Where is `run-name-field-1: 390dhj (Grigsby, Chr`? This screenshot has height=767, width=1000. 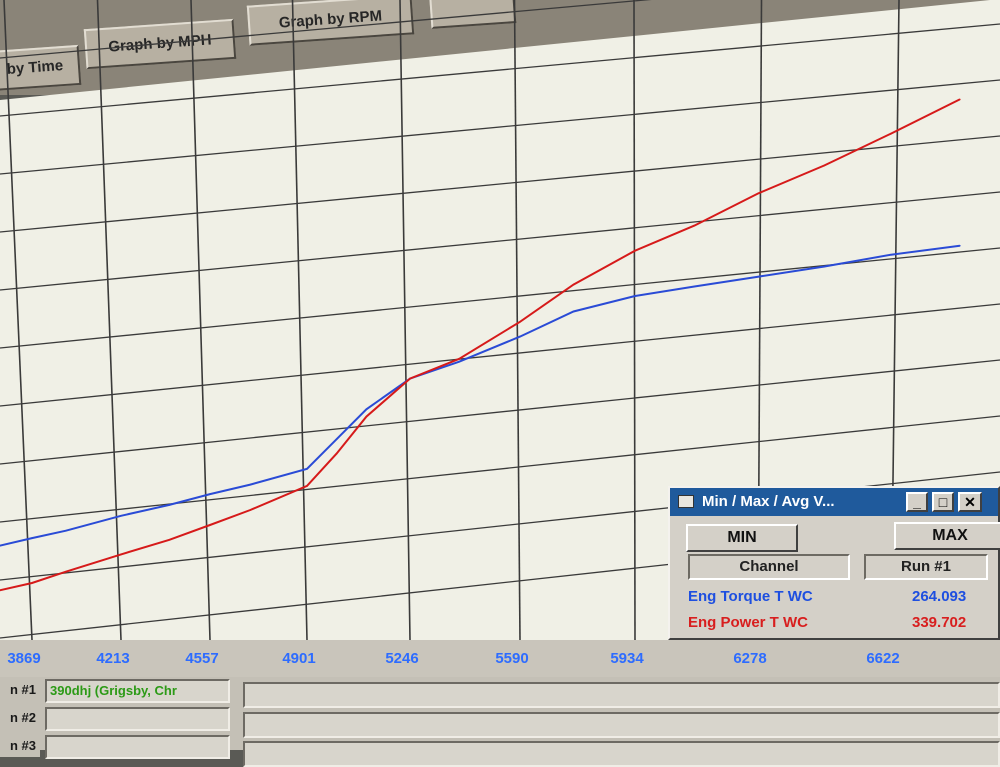
run-name-field-1: 390dhj (Grigsby, Chr is located at coordinates (137, 691).